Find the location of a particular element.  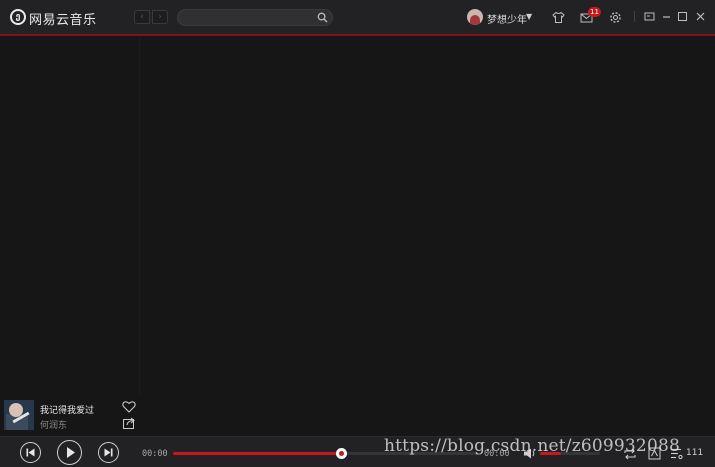

playlist-count: 111 is located at coordinates (694, 453).